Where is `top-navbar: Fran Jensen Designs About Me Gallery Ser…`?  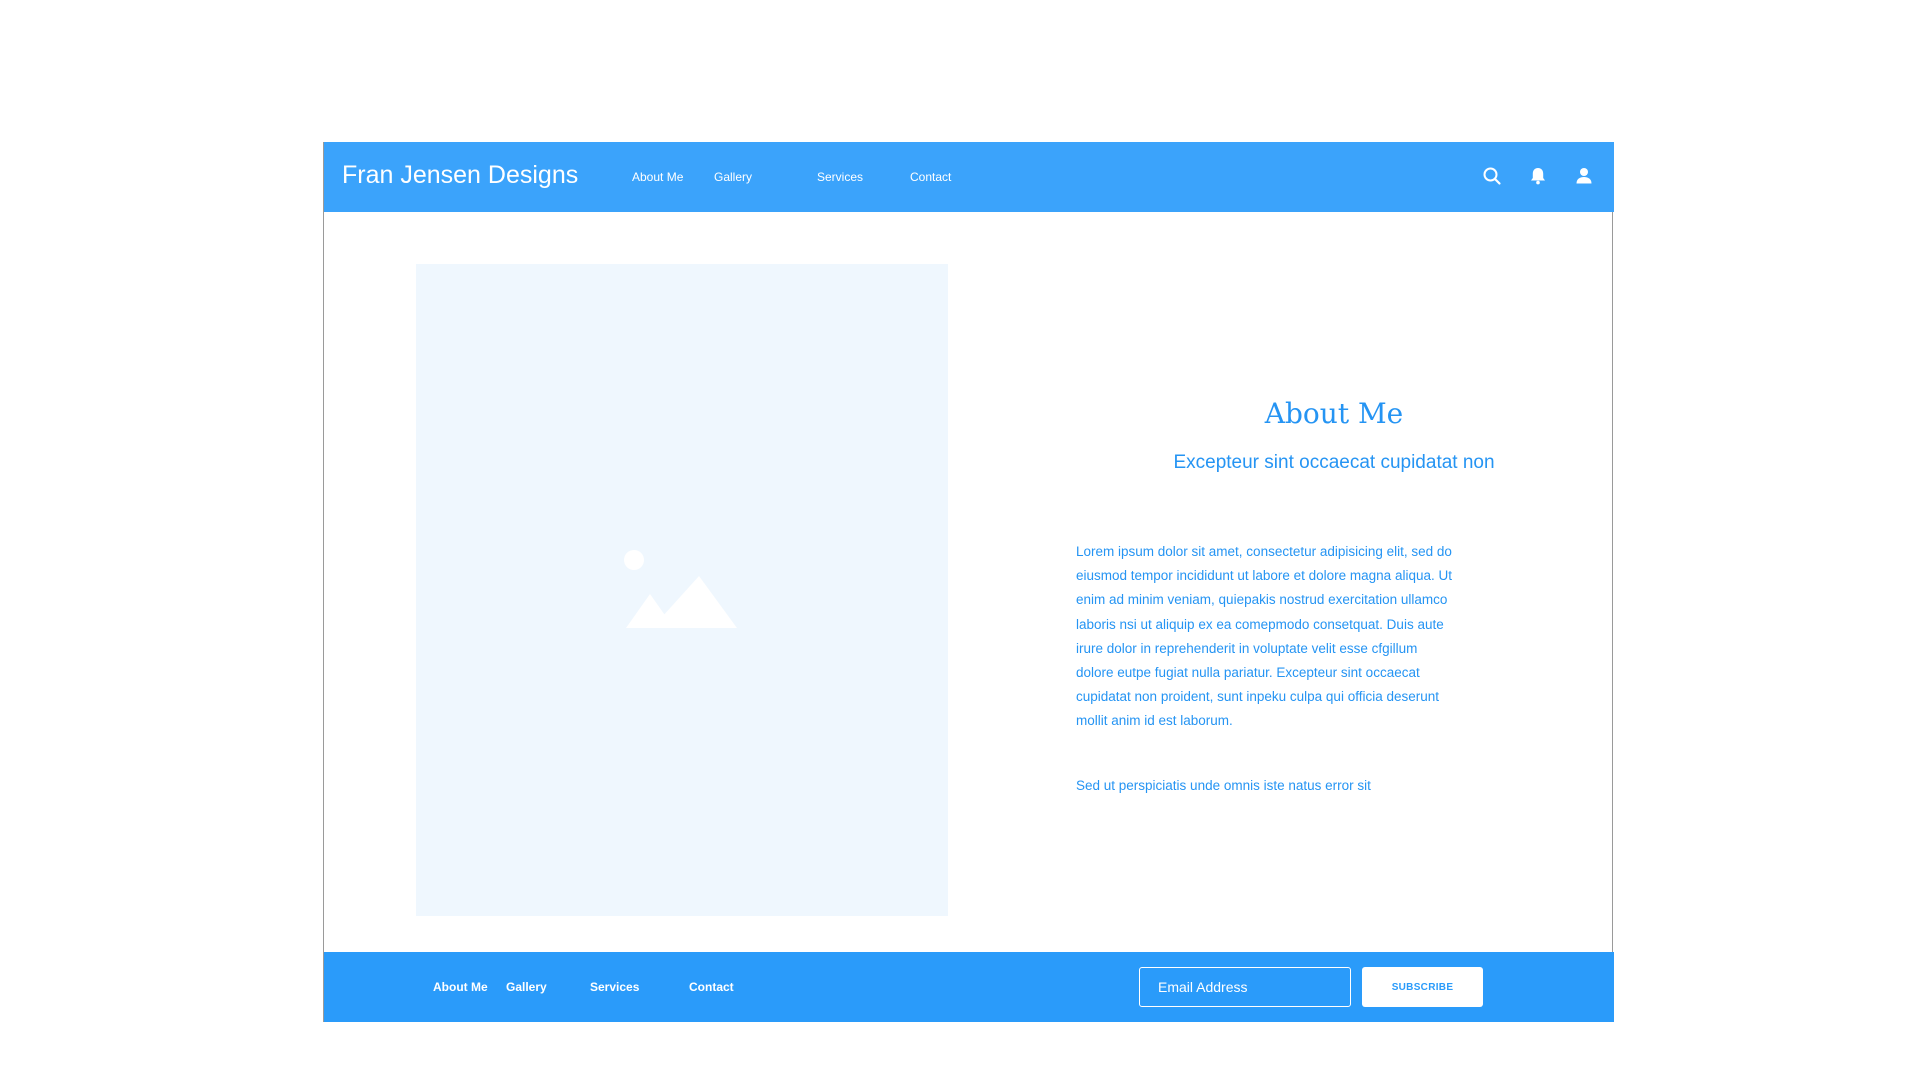
top-navbar: Fran Jensen Designs About Me Gallery Ser… is located at coordinates (969, 177).